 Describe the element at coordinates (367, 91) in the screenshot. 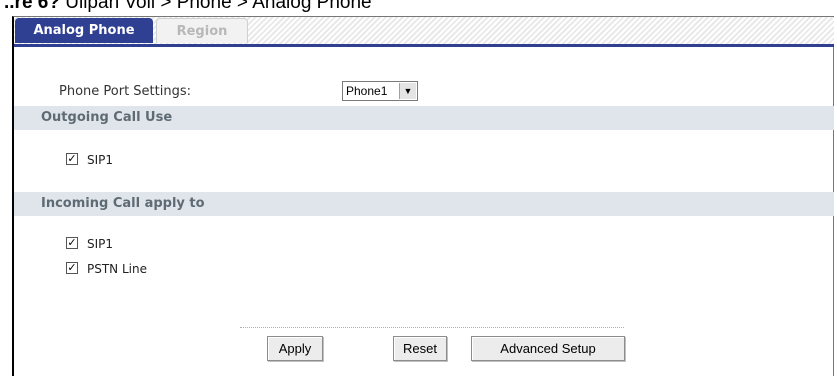

I see `phone-port-selected-value: Phone1` at that location.